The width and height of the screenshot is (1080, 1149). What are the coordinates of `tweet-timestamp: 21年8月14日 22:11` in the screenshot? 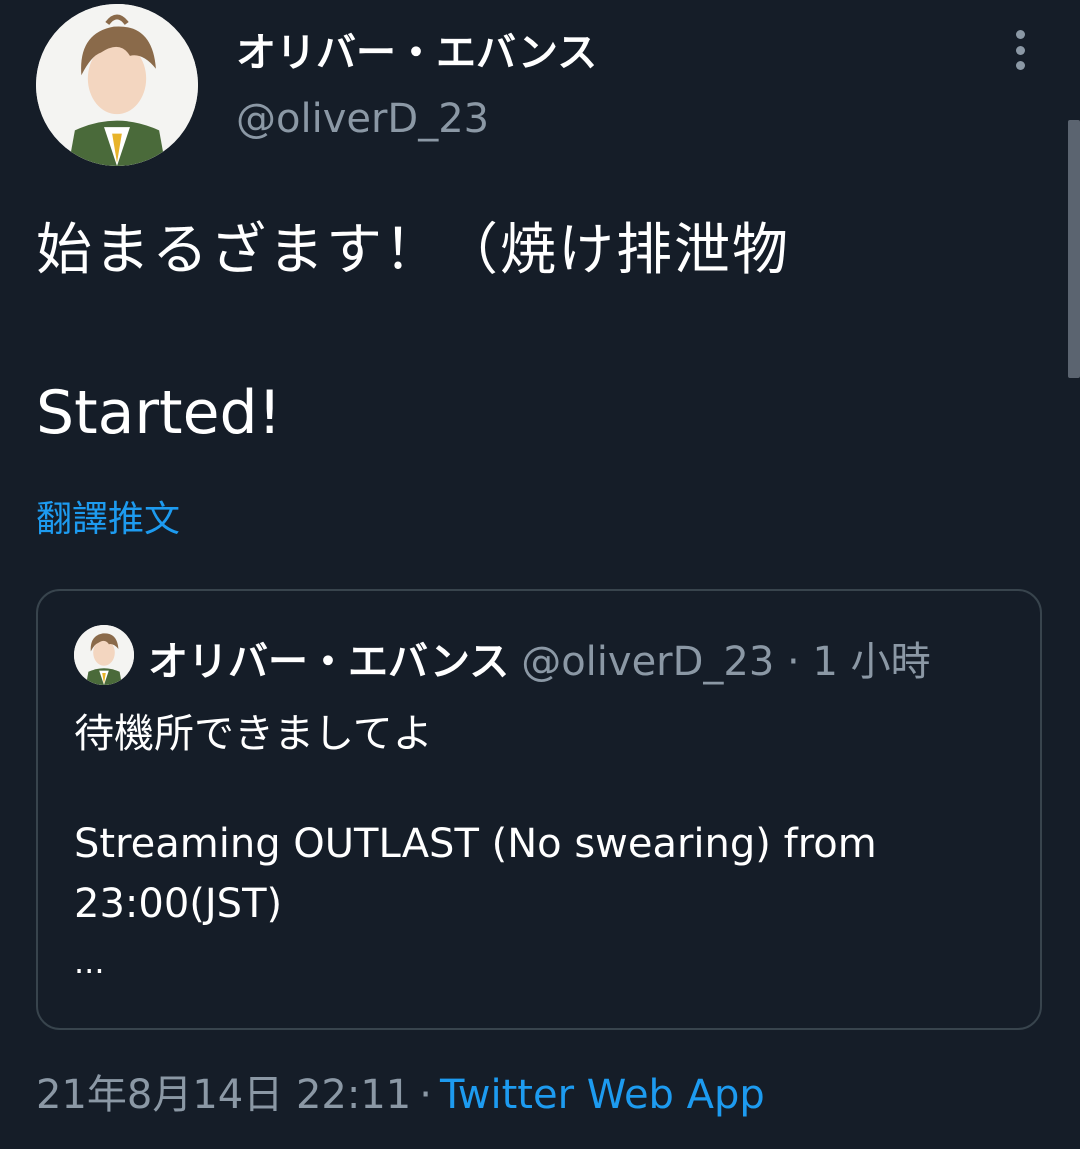 It's located at (223, 1095).